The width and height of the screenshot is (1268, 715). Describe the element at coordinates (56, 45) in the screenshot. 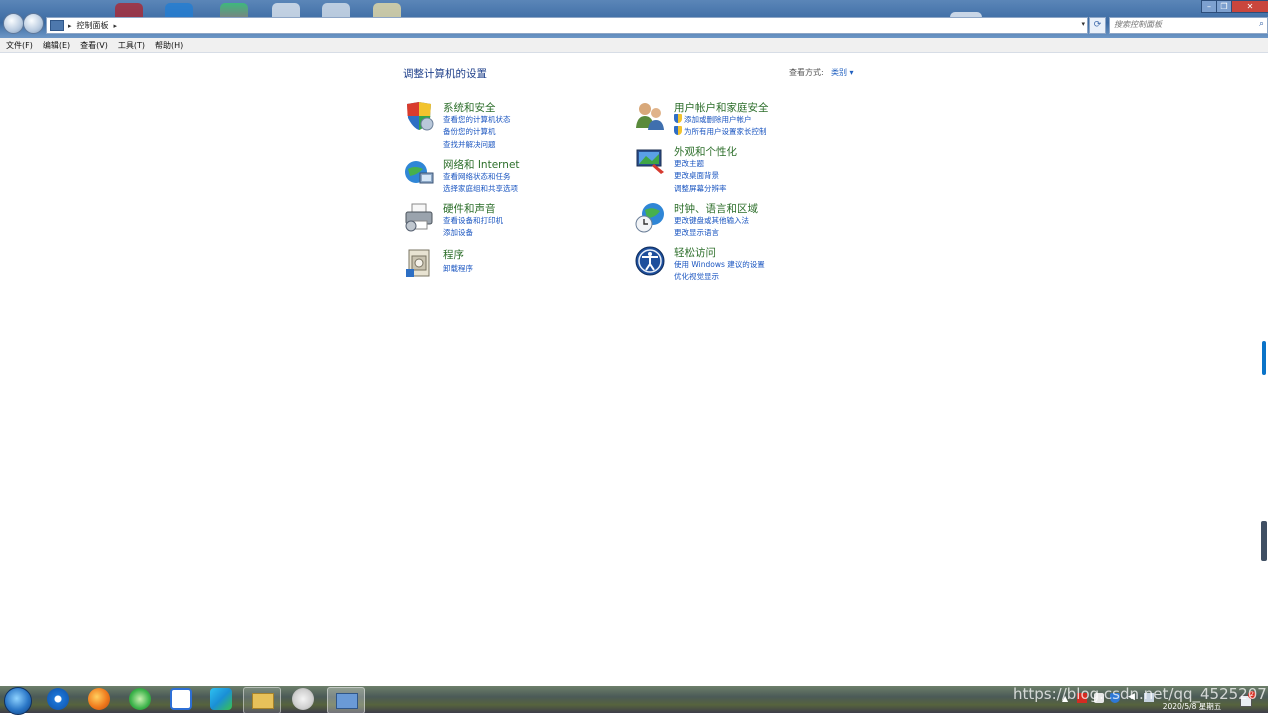

I see `menu-edit: 编辑(E)` at that location.